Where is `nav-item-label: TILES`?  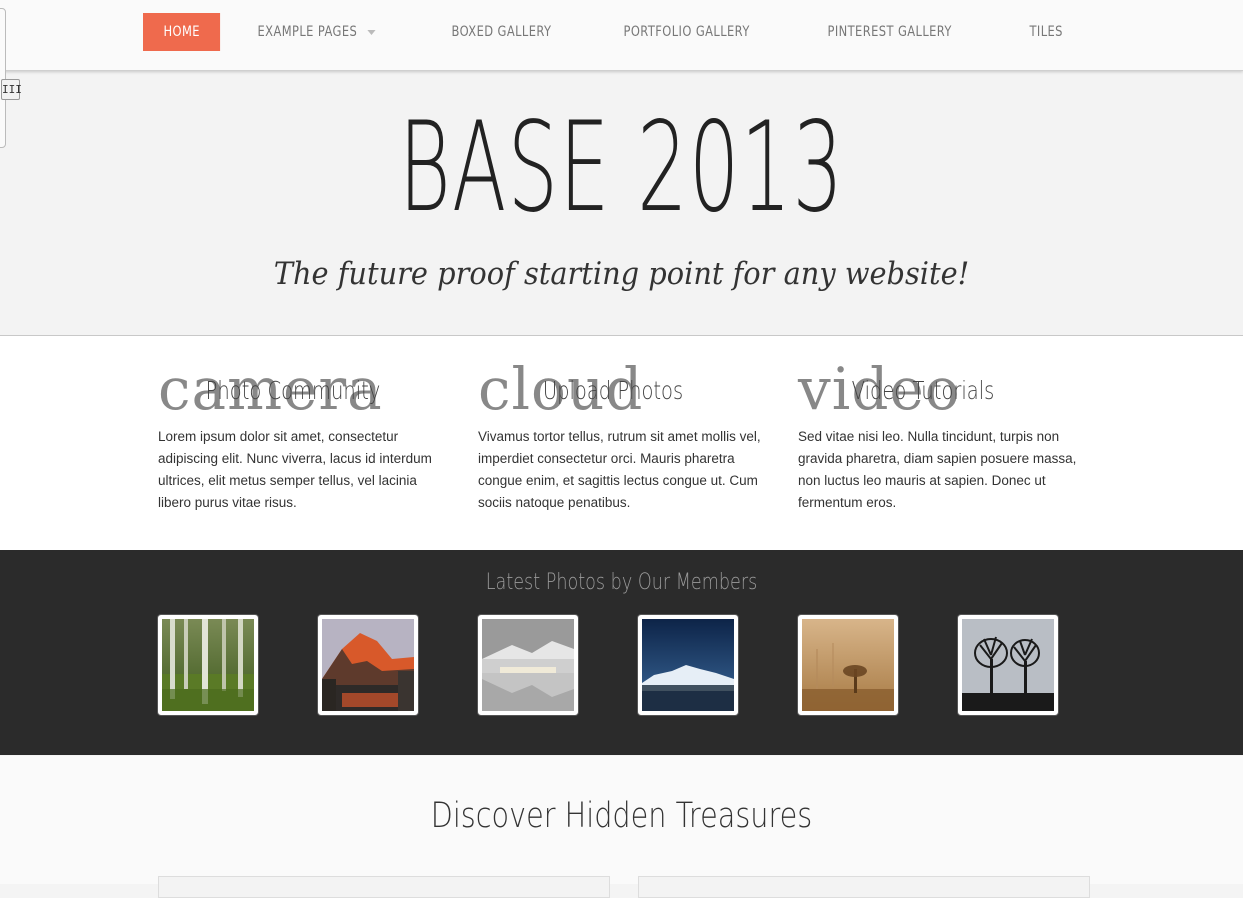
nav-item-label: TILES is located at coordinates (1046, 32).